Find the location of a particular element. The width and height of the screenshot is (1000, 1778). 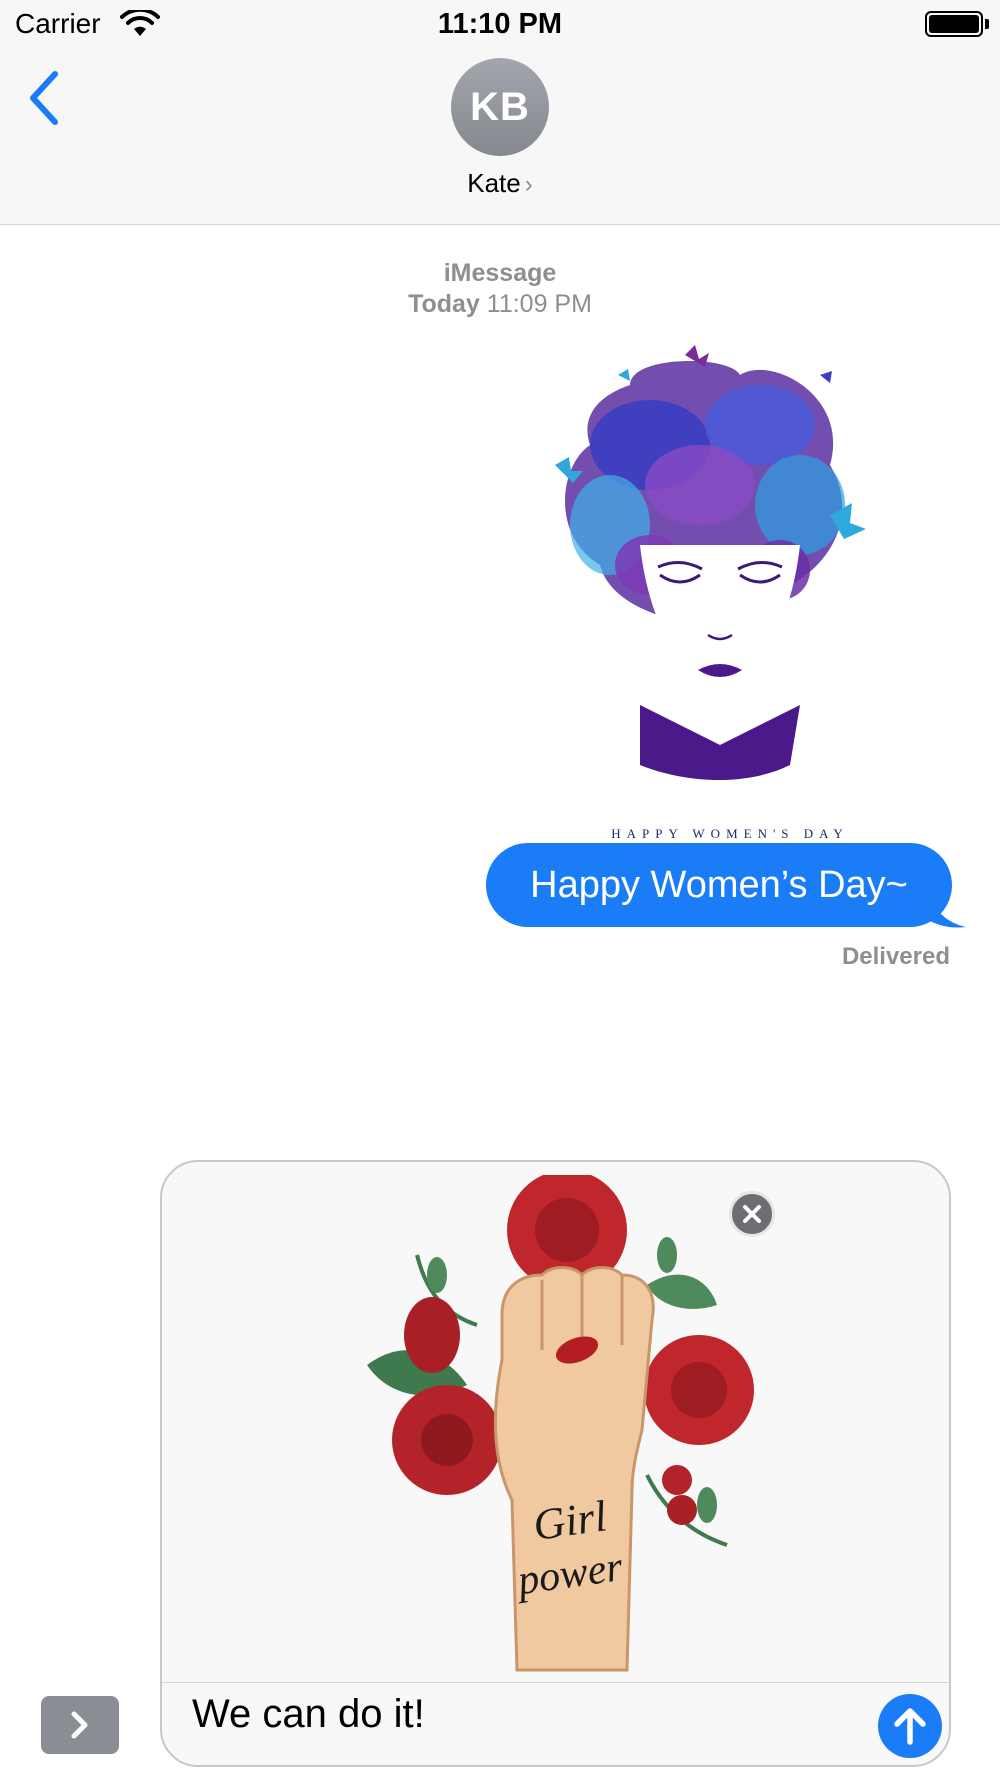

message-input: We can do it! is located at coordinates (308, 1714).